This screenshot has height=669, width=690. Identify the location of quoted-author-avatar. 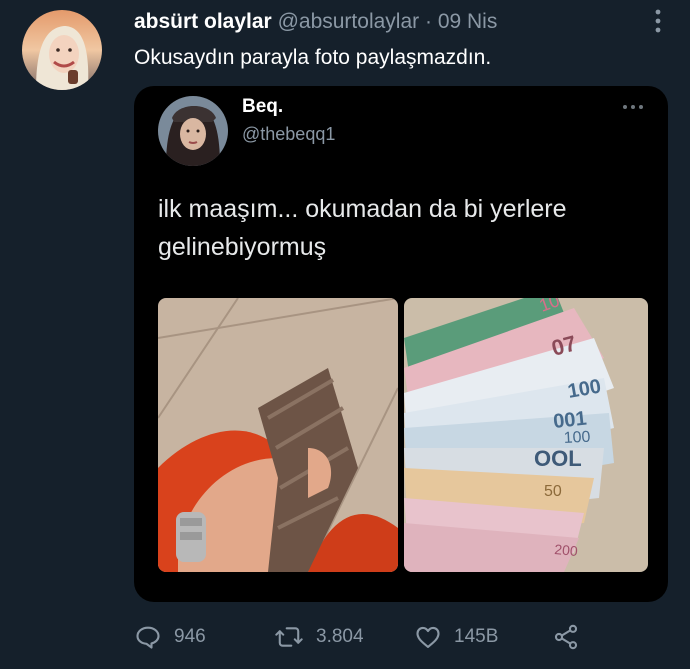
(193, 131).